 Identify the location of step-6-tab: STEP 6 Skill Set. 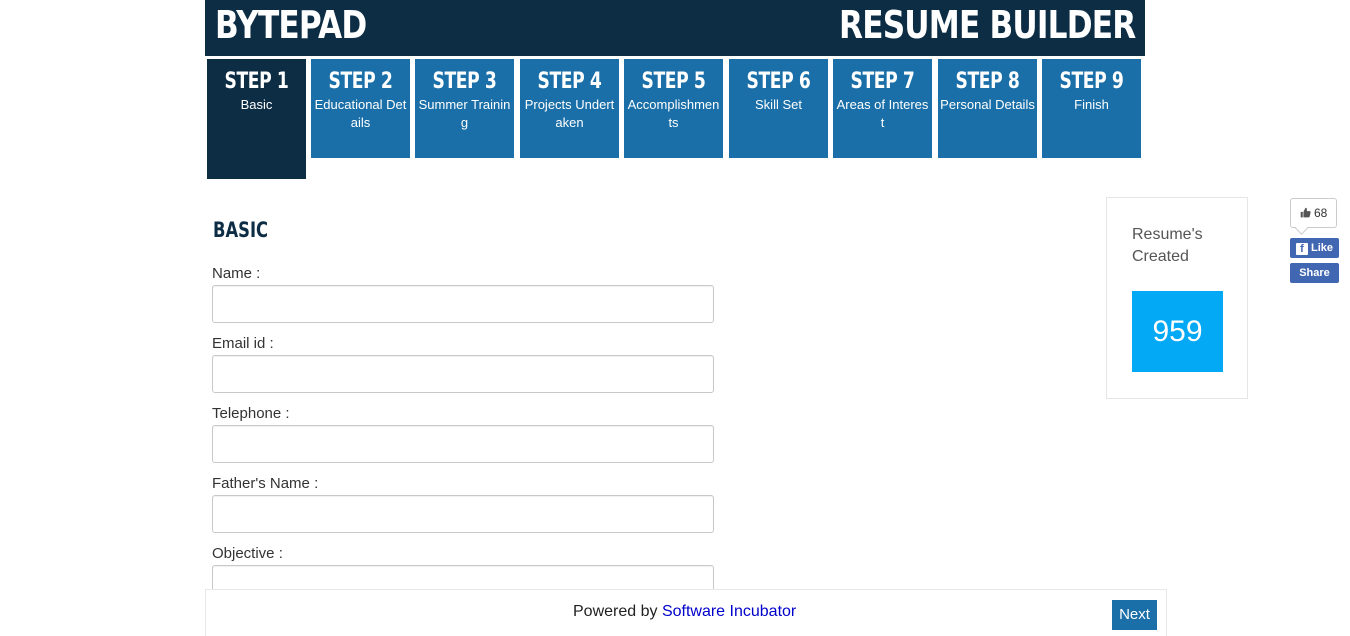
(778, 108).